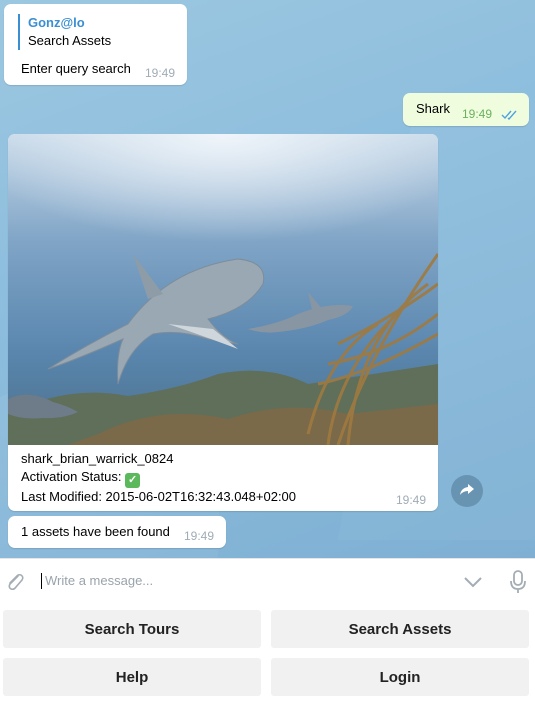 The image size is (535, 704). I want to click on share-button, so click(467, 491).